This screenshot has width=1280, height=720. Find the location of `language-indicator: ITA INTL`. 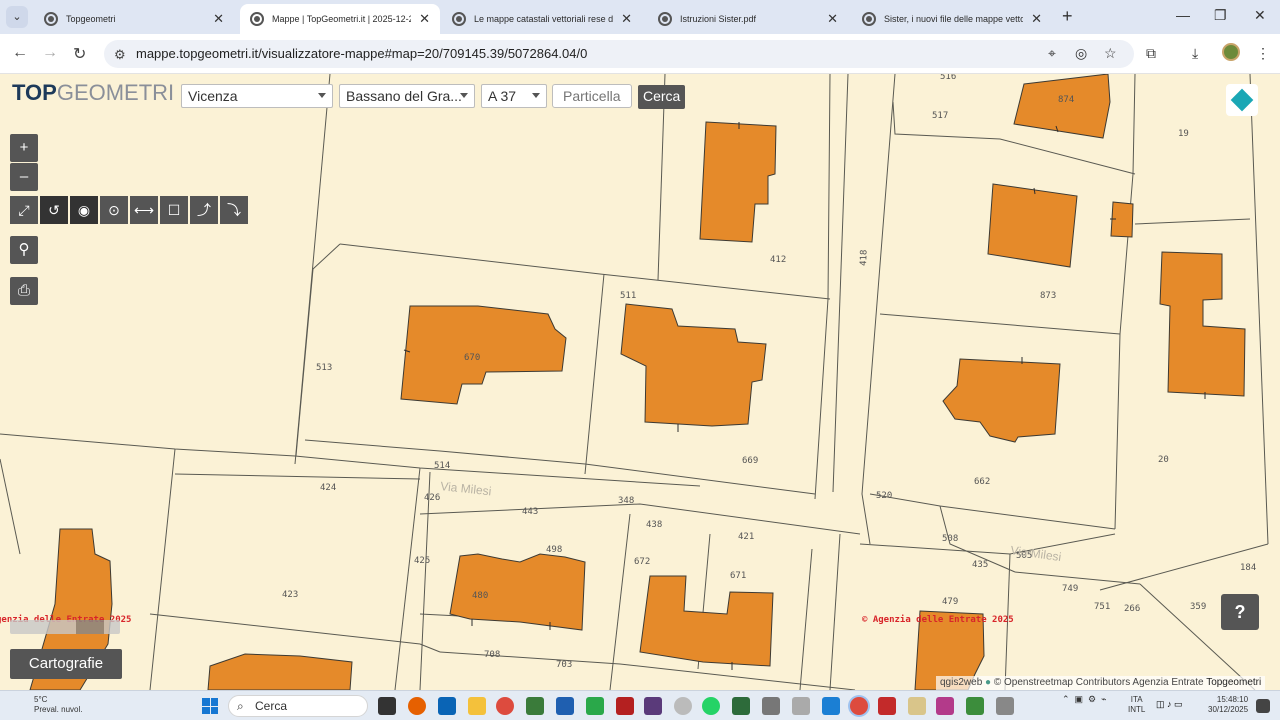

language-indicator: ITA INTL is located at coordinates (1136, 705).